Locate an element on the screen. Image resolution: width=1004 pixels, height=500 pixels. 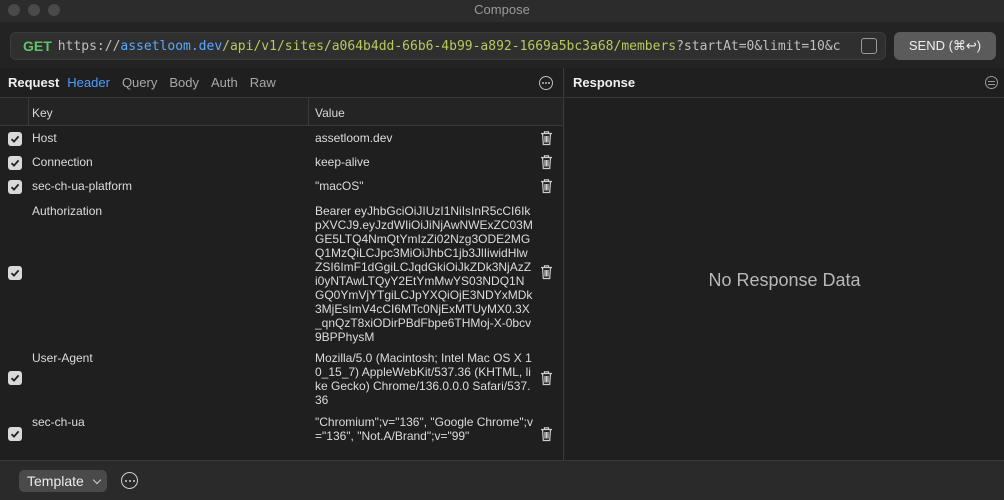
url-query: ?startAt=0&limit=10&c is located at coordinates (758, 46).